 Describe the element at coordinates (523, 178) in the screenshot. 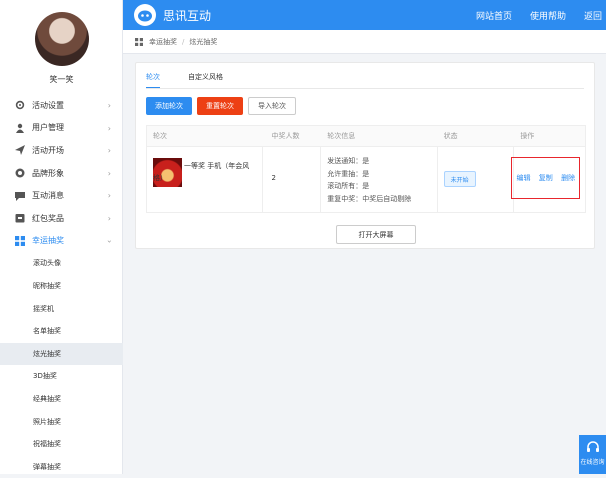

I see `edit-link: 编辑` at that location.